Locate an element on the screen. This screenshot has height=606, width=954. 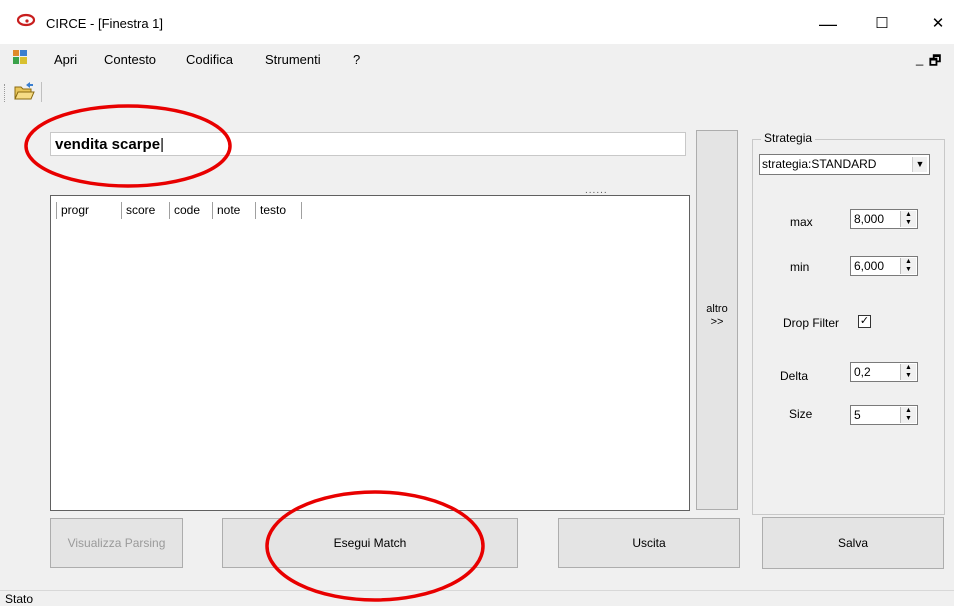
column-header-score: score is located at coordinates (146, 210).